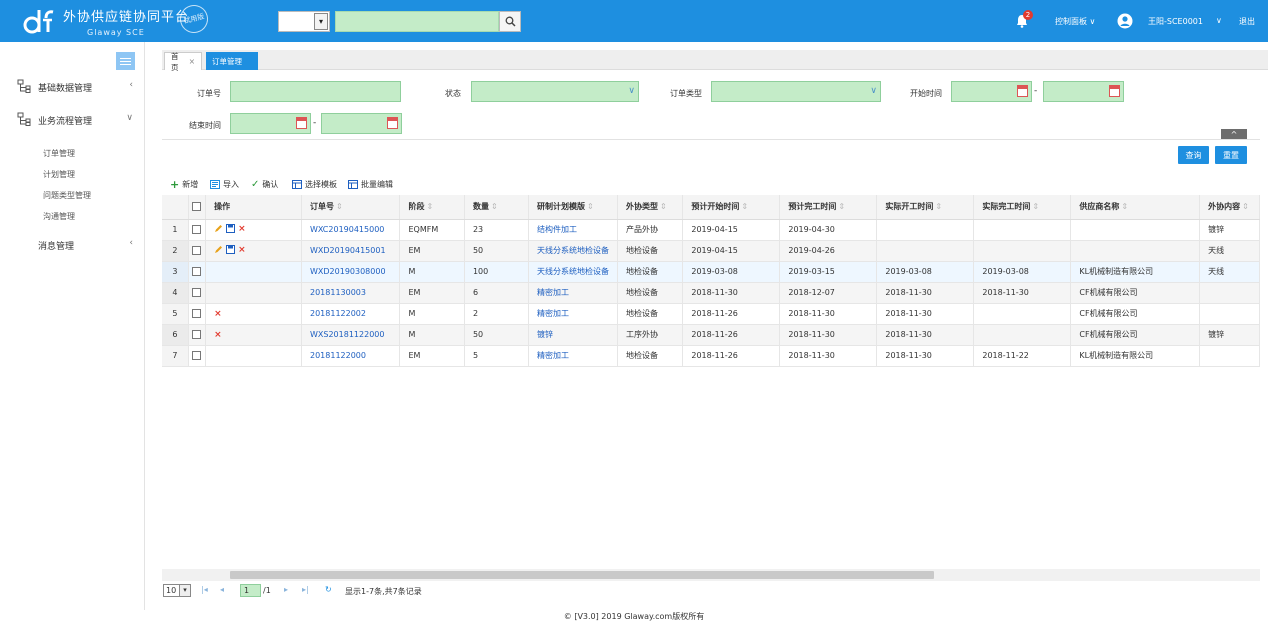  What do you see at coordinates (328, 589) in the screenshot?
I see `refresh-icon: ↻` at bounding box center [328, 589].